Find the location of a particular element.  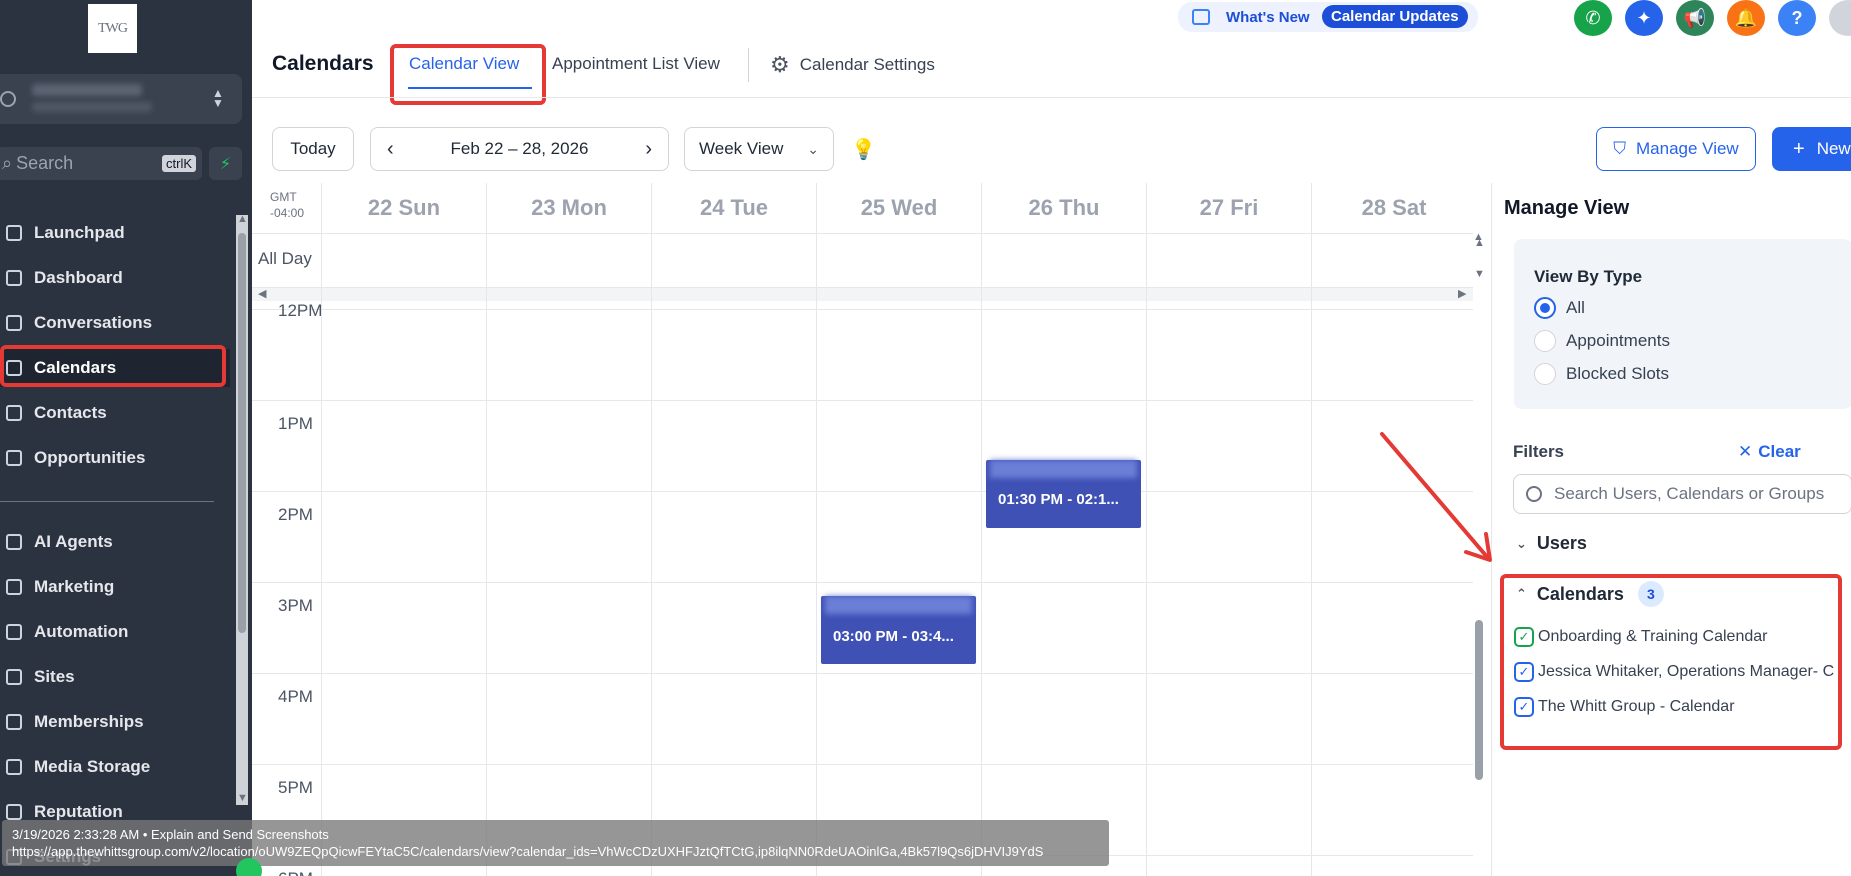

day-header: 26 Thu is located at coordinates (1063, 208).